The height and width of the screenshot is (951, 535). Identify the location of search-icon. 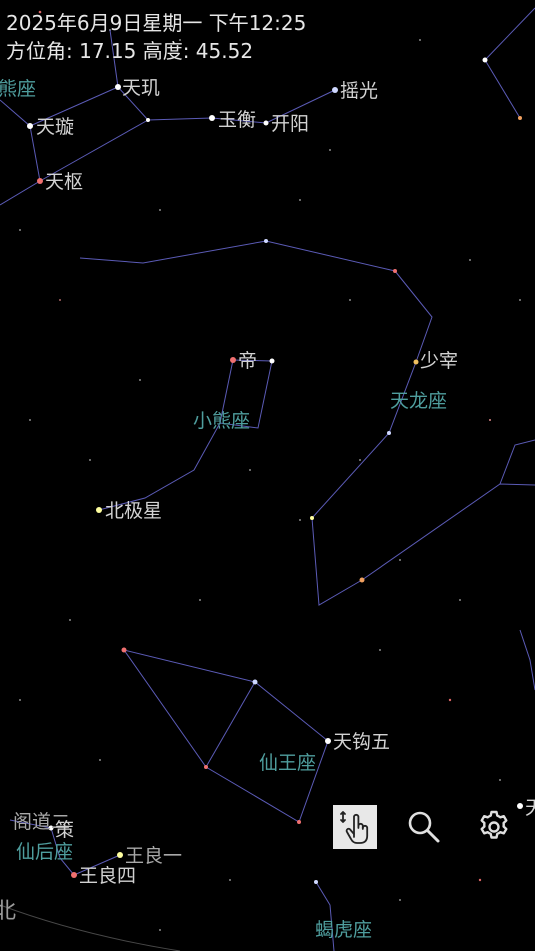
(424, 827).